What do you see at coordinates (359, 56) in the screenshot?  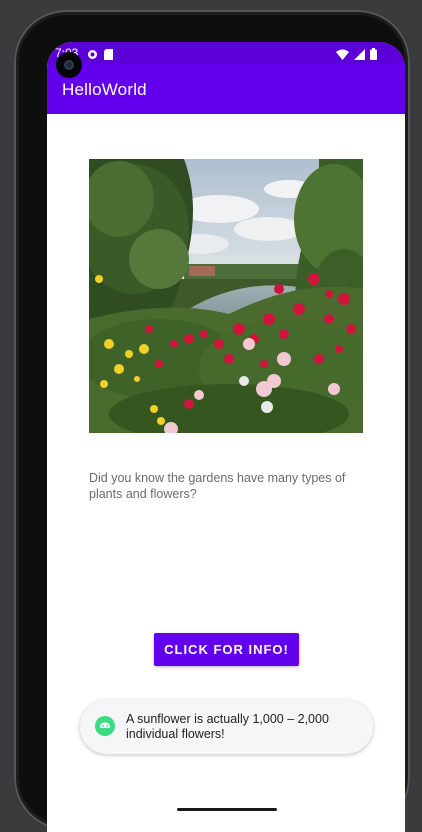 I see `cellular-signal-icon` at bounding box center [359, 56].